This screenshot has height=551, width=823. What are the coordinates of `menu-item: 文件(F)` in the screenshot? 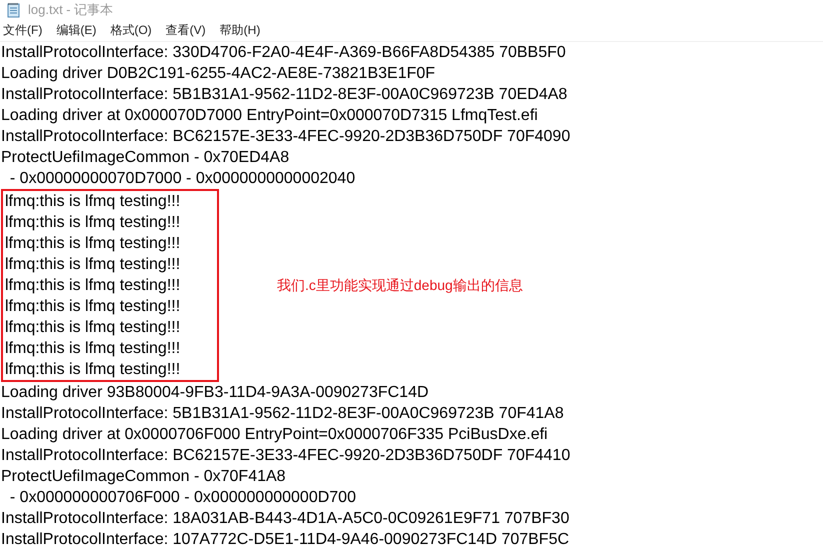 It's located at (22, 30).